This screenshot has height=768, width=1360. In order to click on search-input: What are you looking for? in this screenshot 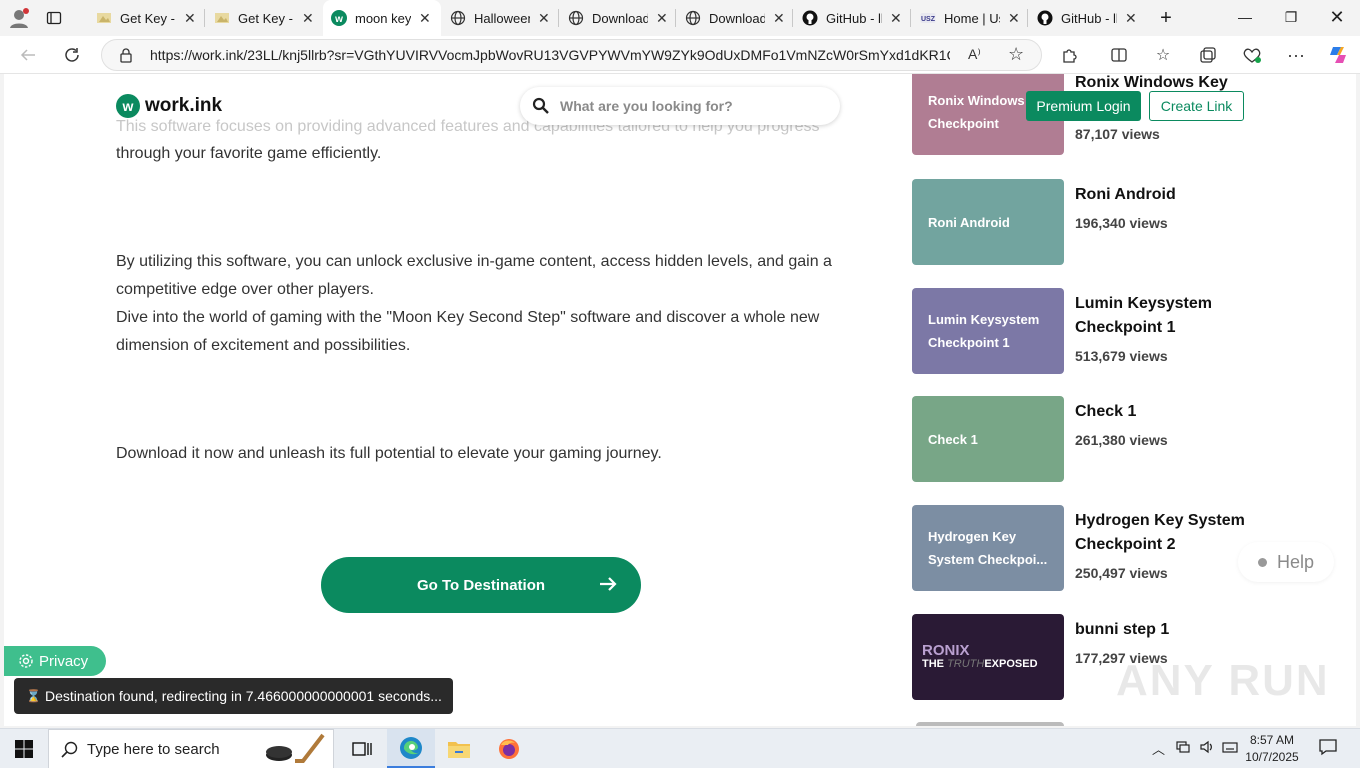, I will do `click(646, 106)`.